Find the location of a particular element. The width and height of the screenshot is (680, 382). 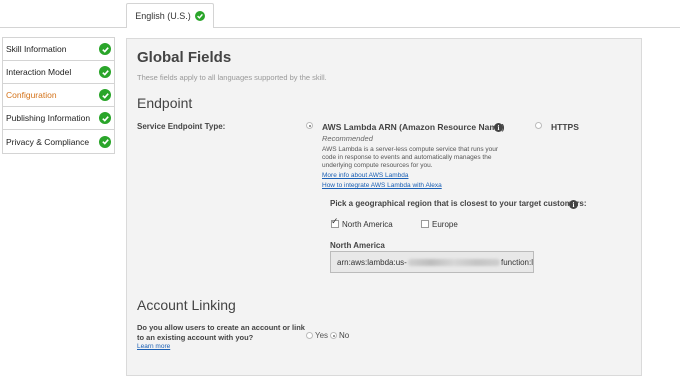

europe-checkbox is located at coordinates (425, 224).